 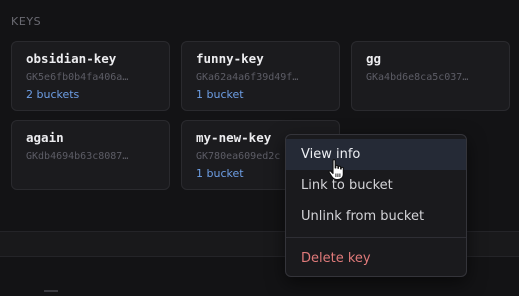 I want to click on menu-item-view-info: View info, so click(x=376, y=154).